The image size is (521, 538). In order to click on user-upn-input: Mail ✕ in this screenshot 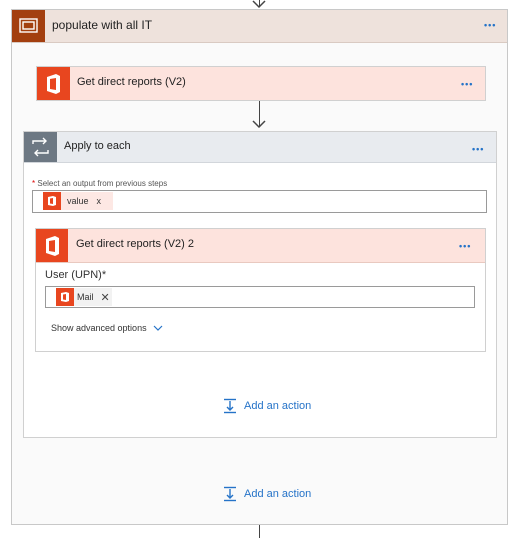, I will do `click(260, 297)`.